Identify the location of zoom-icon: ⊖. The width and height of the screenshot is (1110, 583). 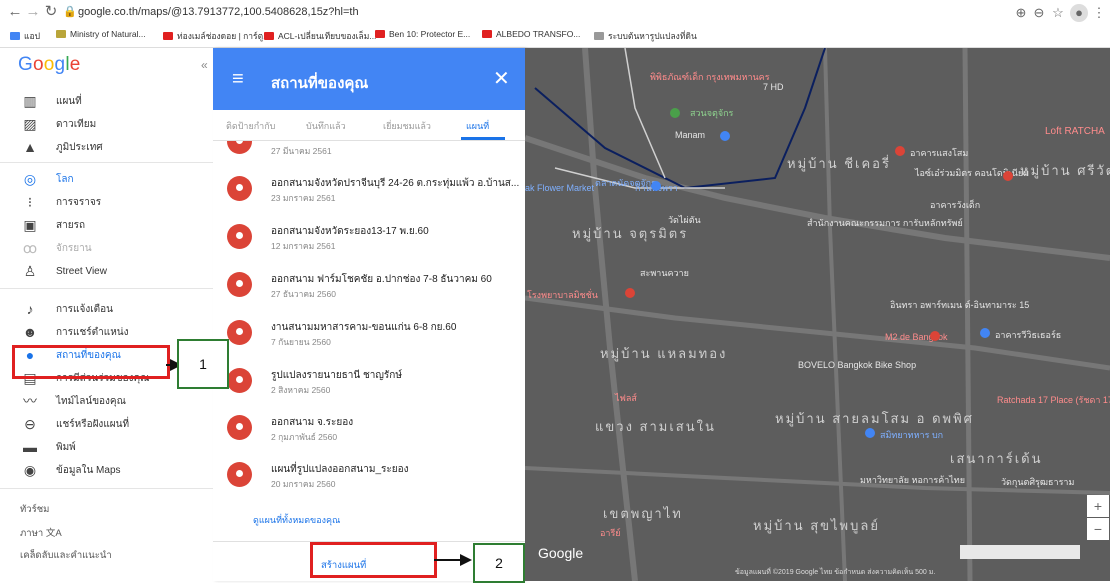
(1039, 13).